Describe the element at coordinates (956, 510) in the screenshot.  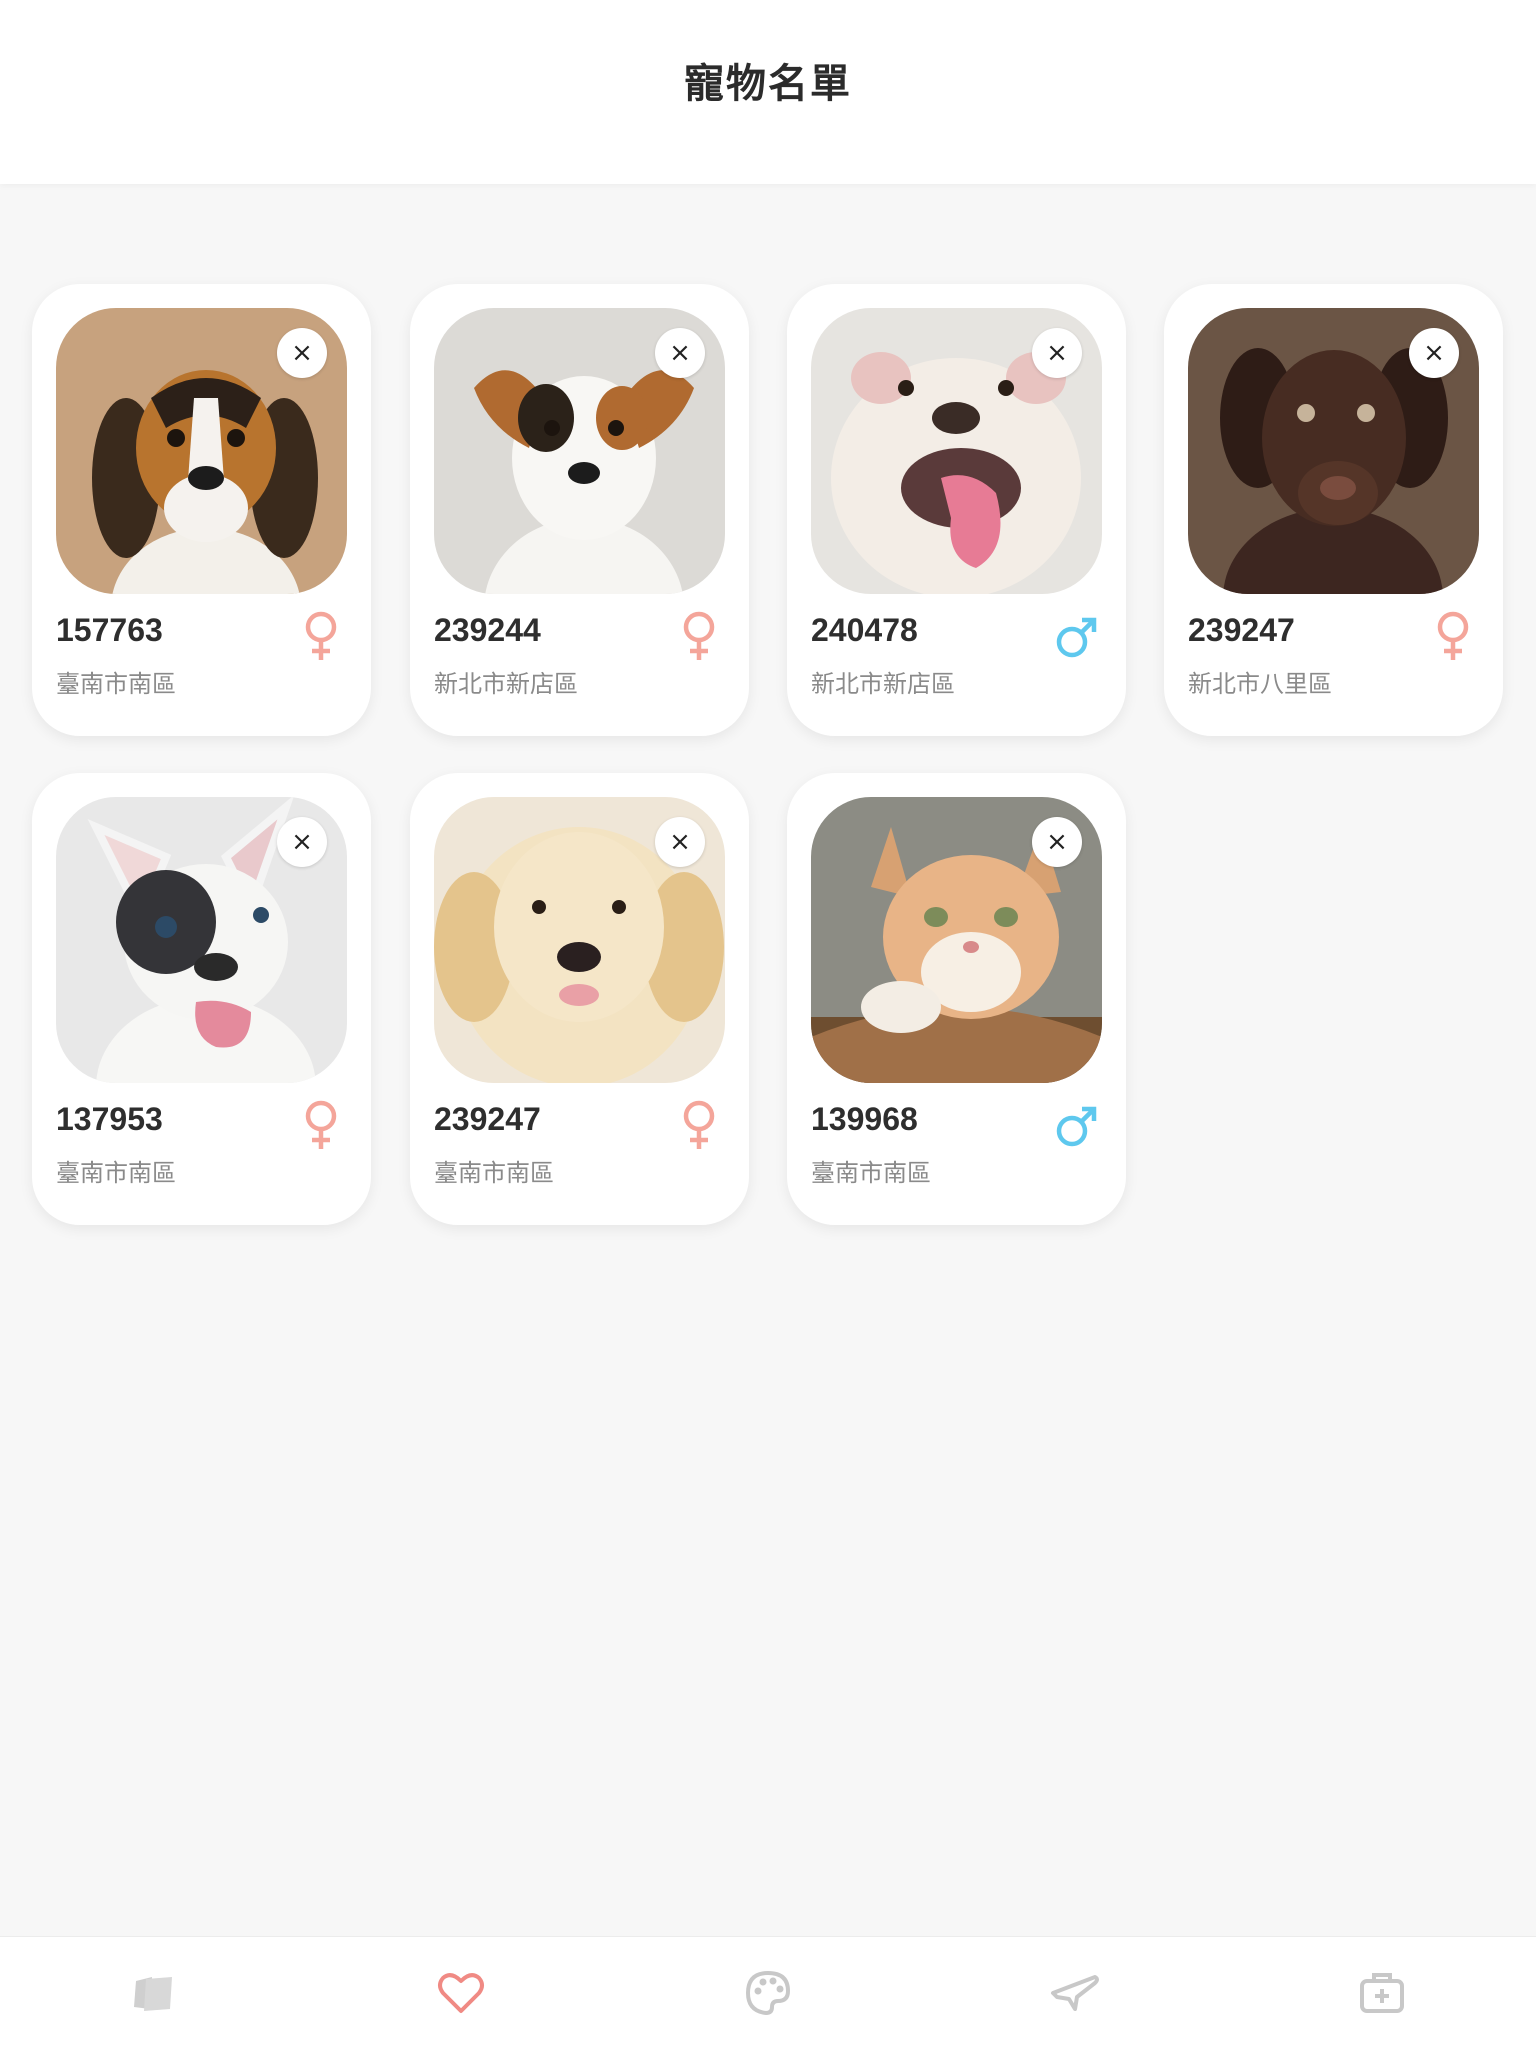
I see `pet-card: × 240478 新北市新店區` at that location.